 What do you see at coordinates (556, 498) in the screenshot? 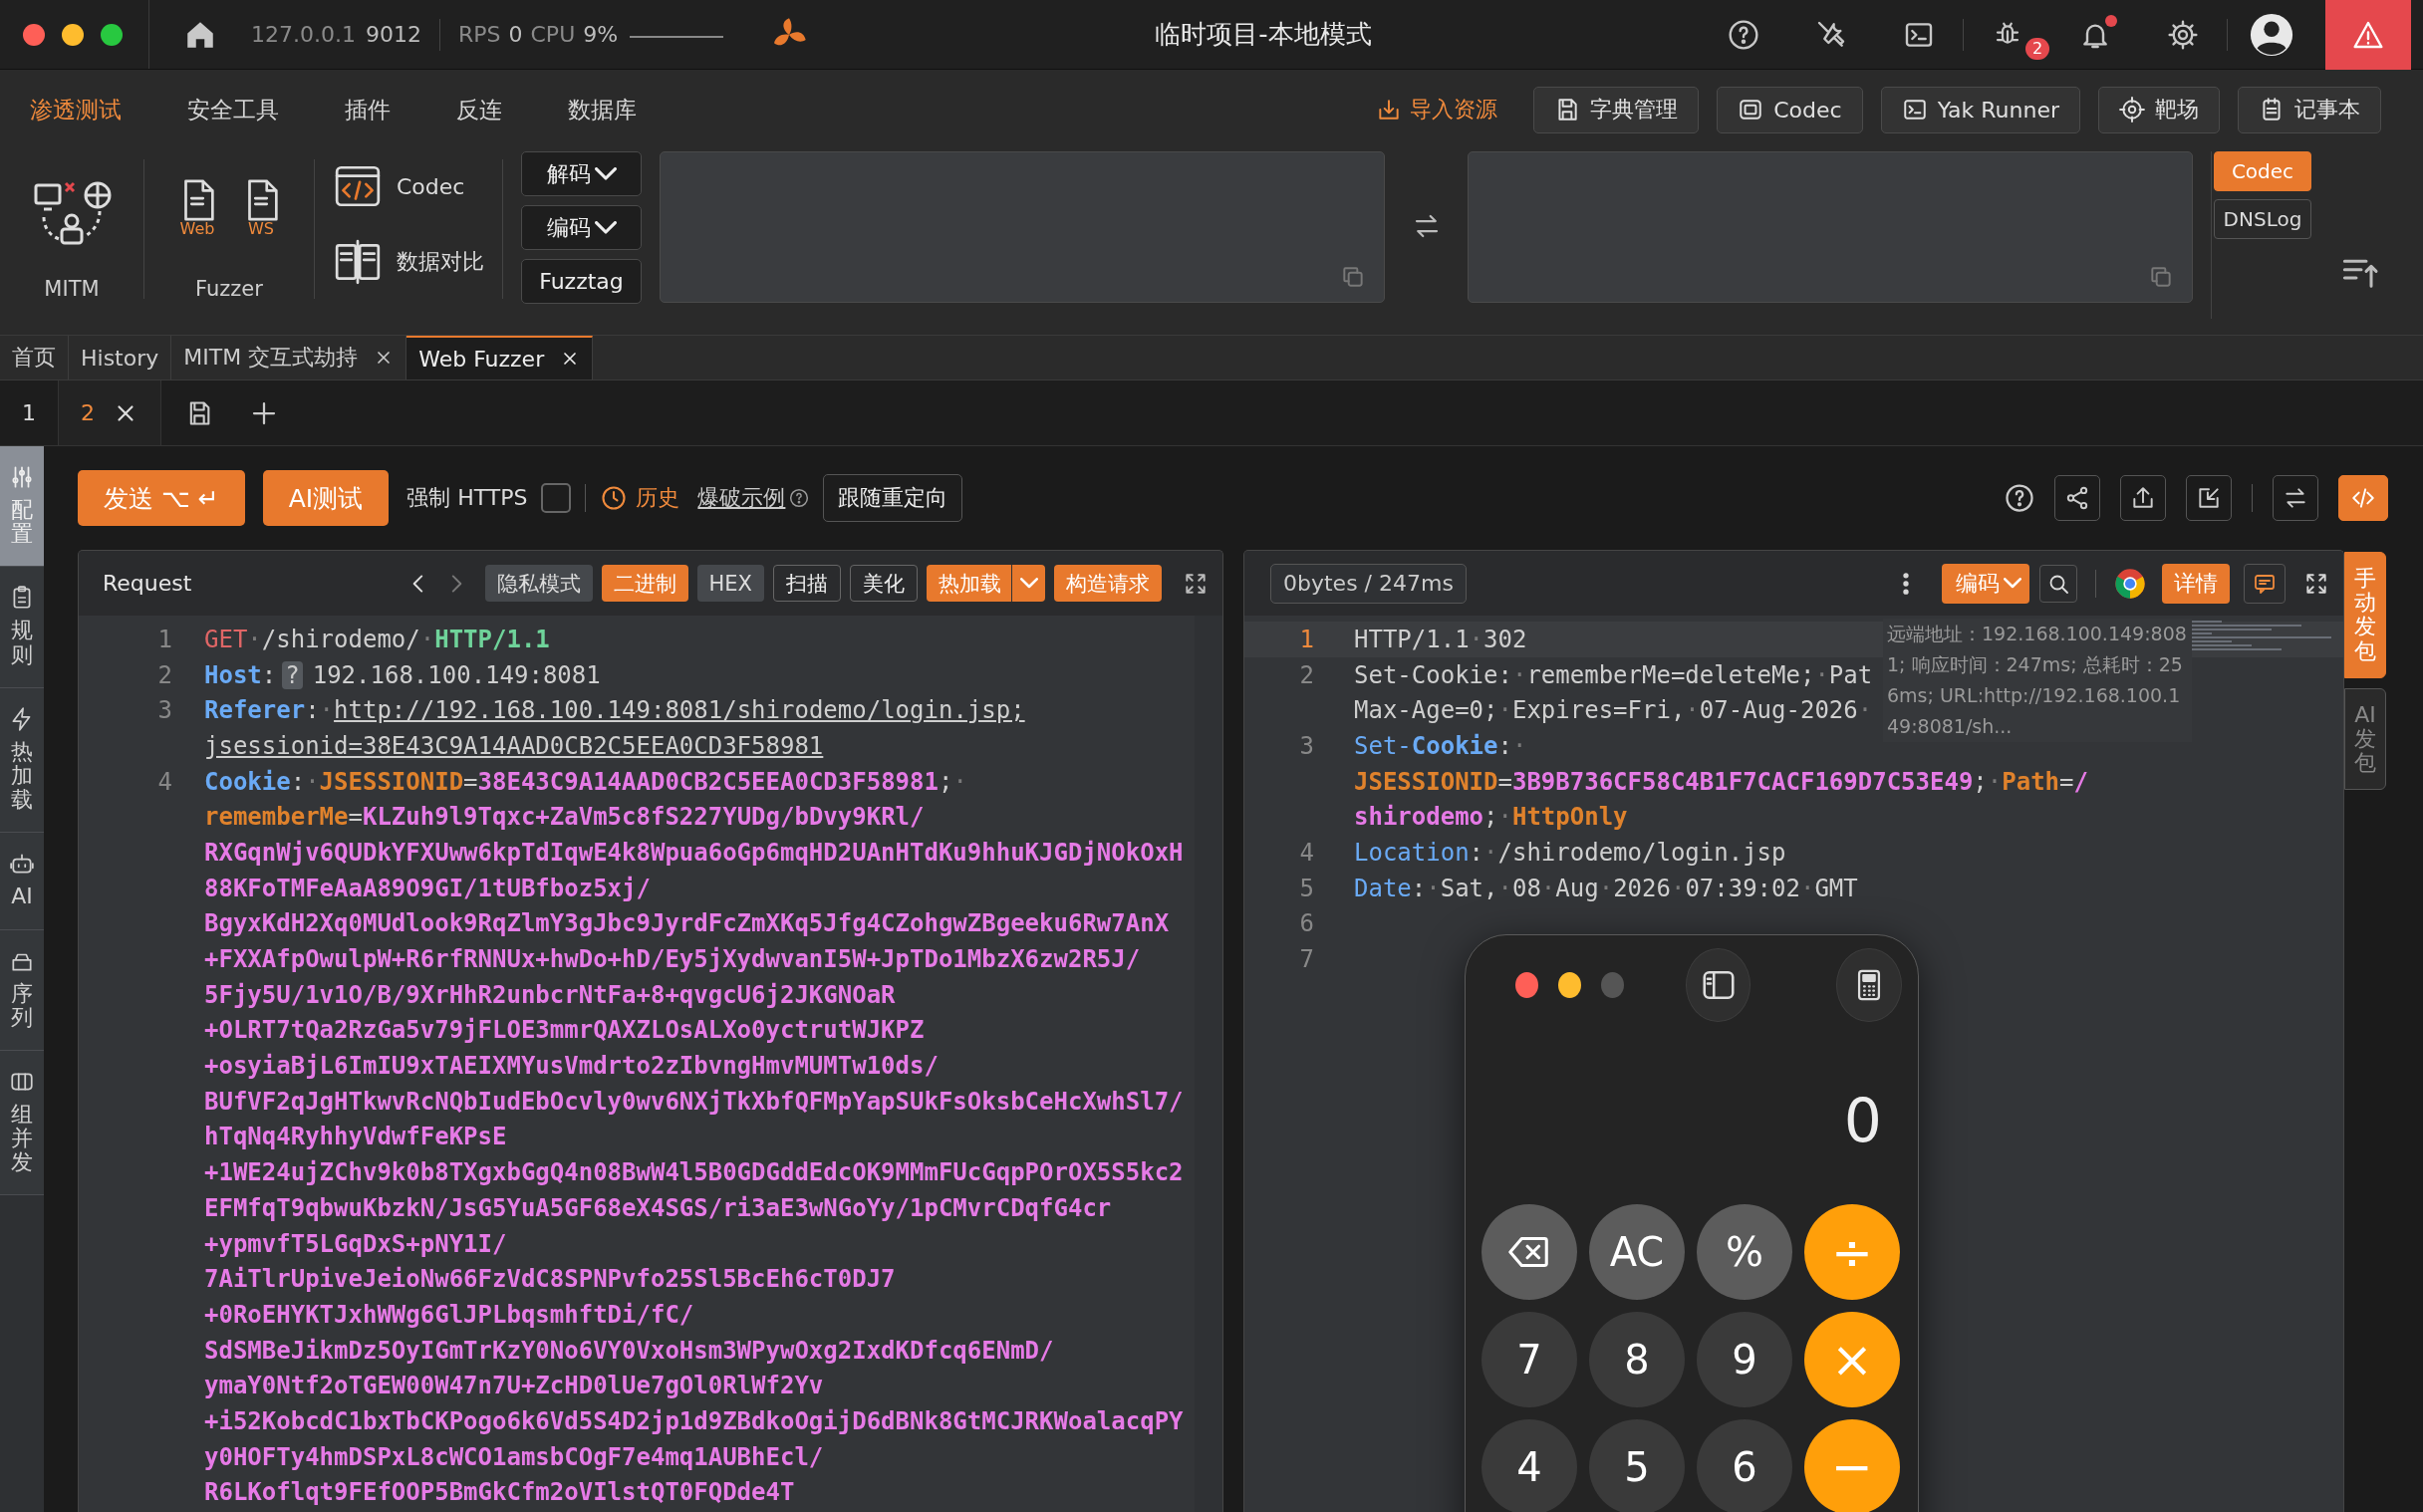
I see `force-https-checkbox` at bounding box center [556, 498].